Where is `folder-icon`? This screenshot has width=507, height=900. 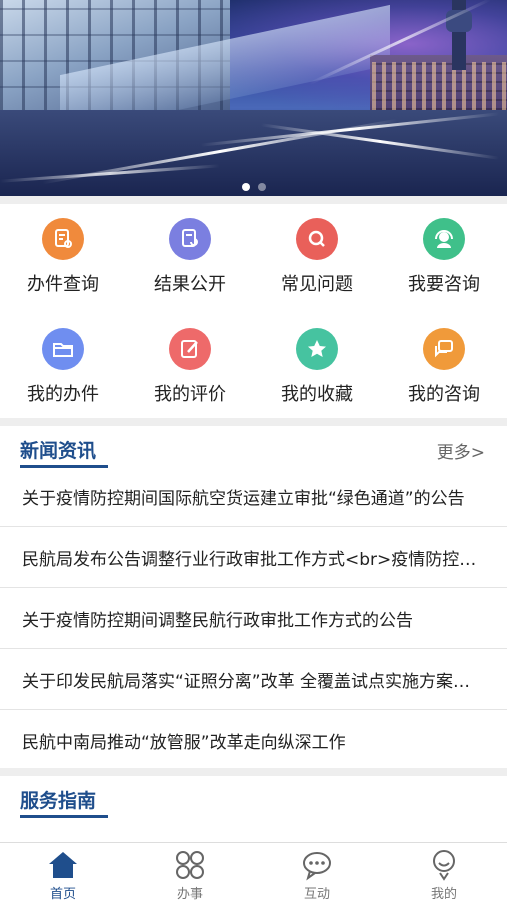 folder-icon is located at coordinates (63, 349).